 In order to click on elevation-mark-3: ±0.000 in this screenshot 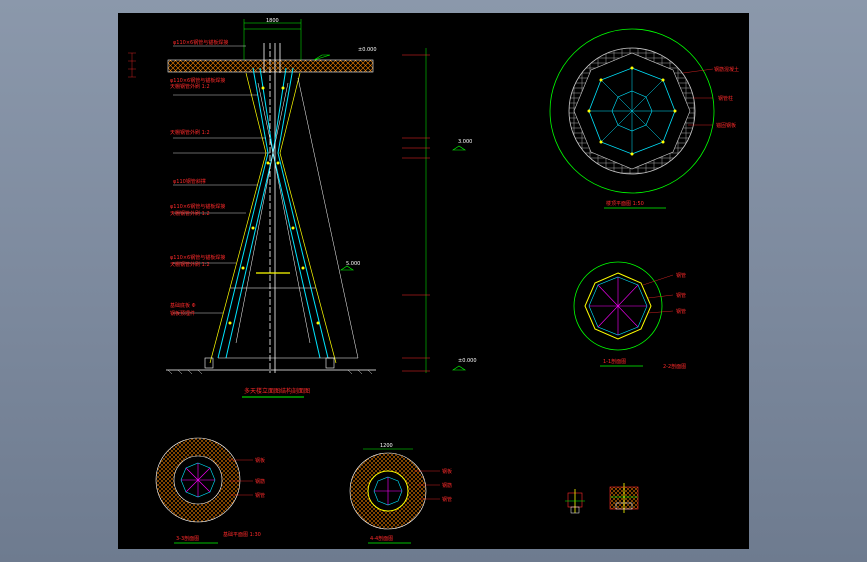, I will do `click(467, 361)`.